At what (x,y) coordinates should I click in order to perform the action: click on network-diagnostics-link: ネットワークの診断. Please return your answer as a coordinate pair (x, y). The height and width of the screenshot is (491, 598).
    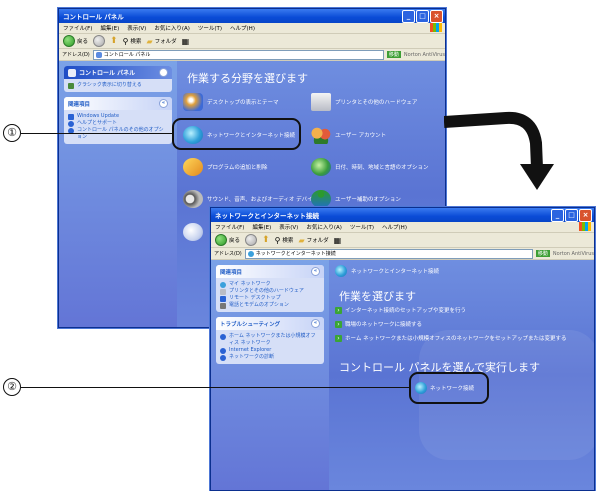
    Looking at the image, I should click on (270, 357).